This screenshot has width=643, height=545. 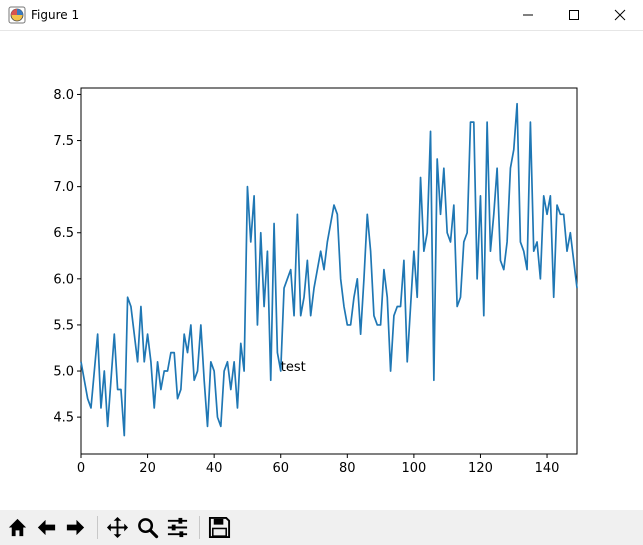 What do you see at coordinates (81, 468) in the screenshot?
I see `x-tick-label: 0` at bounding box center [81, 468].